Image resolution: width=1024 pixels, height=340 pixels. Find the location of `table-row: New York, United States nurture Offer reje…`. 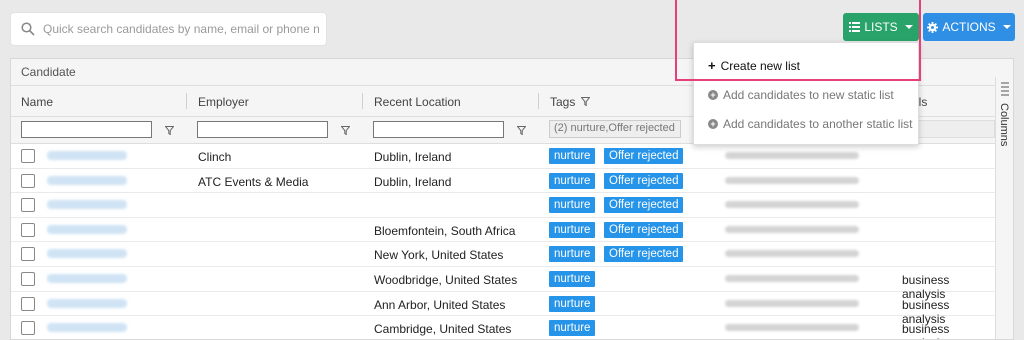

table-row: New York, United States nurture Offer reje… is located at coordinates (503, 254).